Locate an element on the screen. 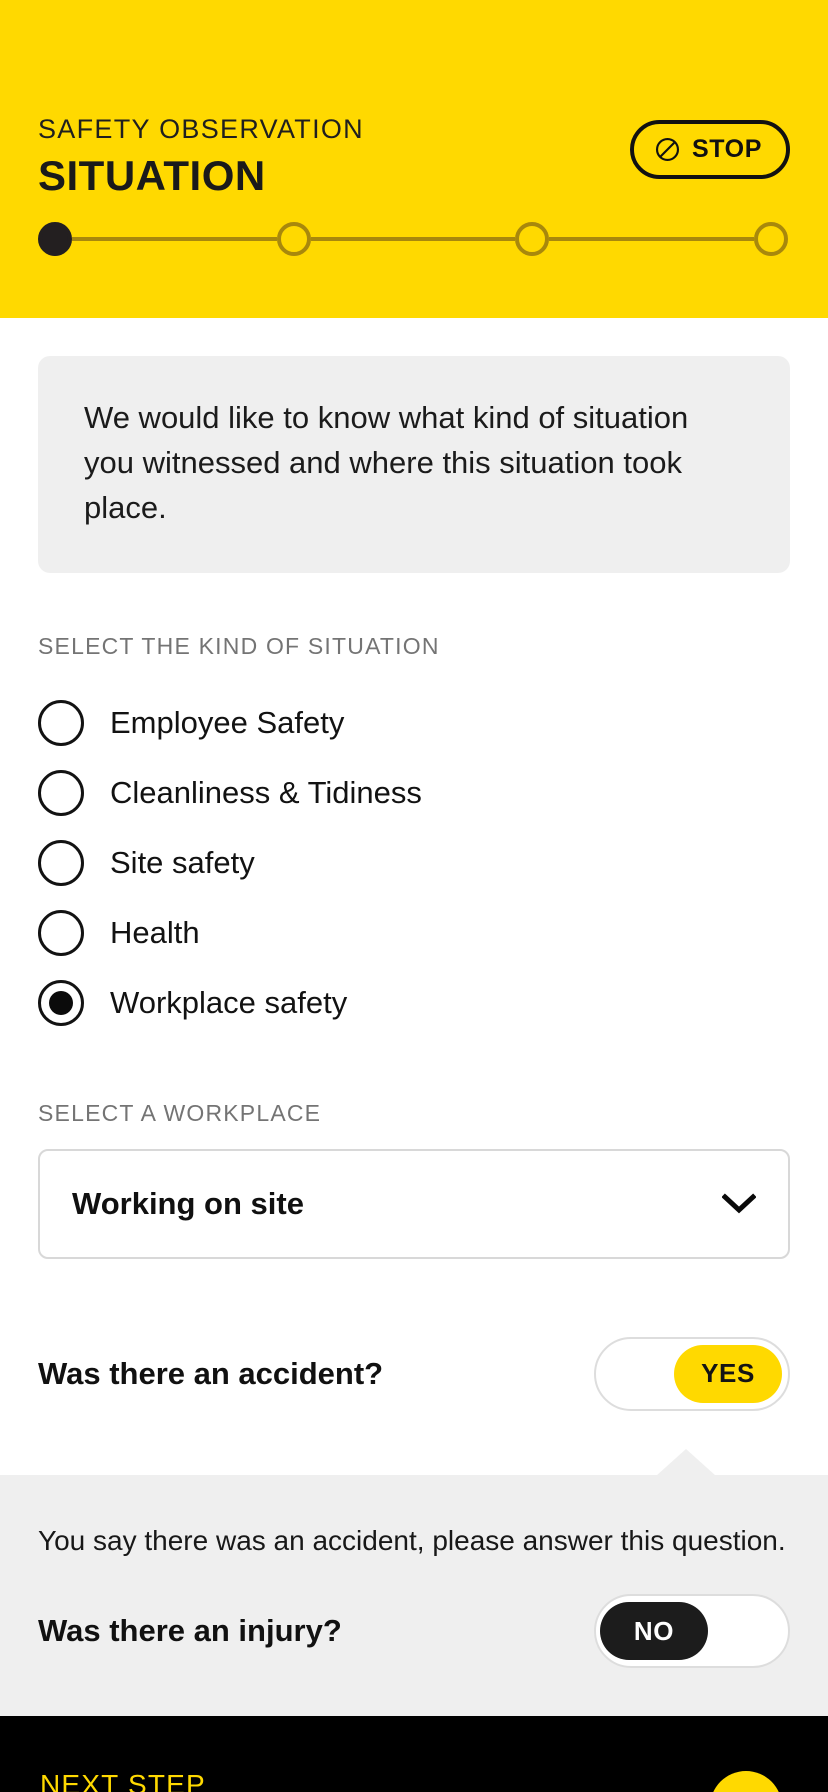 This screenshot has height=1792, width=828. radio-option-employee-safety: Employee Safety is located at coordinates (414, 723).